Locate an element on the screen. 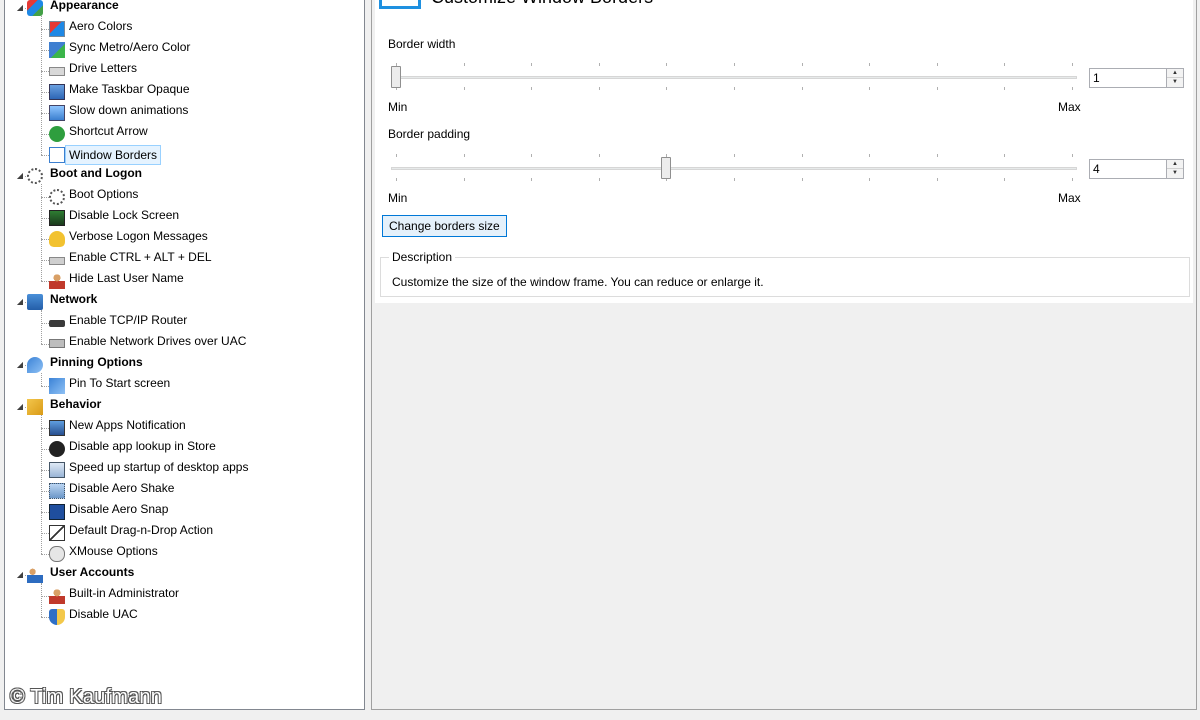  tree-category-label: Pinning Options is located at coordinates (96, 362).